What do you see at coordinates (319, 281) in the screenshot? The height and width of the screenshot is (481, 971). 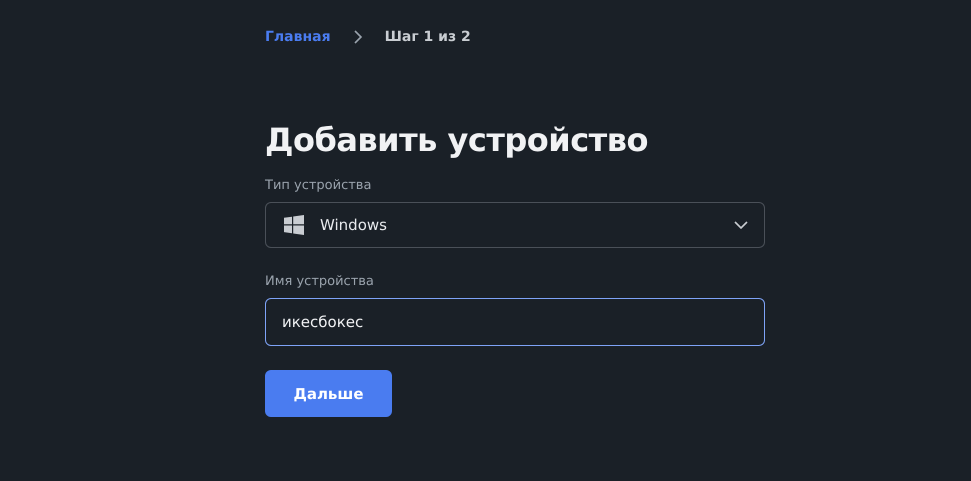 I see `field-label: Имя устройства` at bounding box center [319, 281].